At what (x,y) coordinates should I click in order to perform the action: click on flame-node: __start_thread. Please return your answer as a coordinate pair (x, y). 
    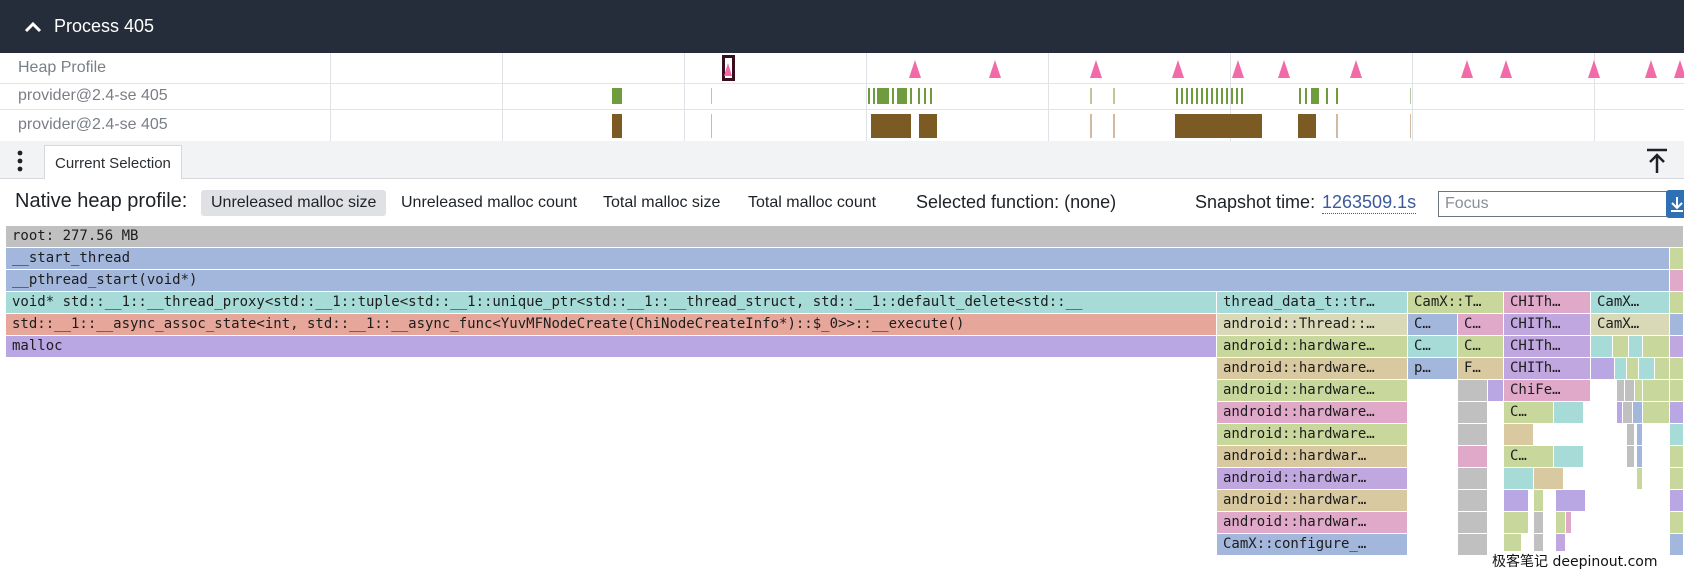
    Looking at the image, I should click on (838, 258).